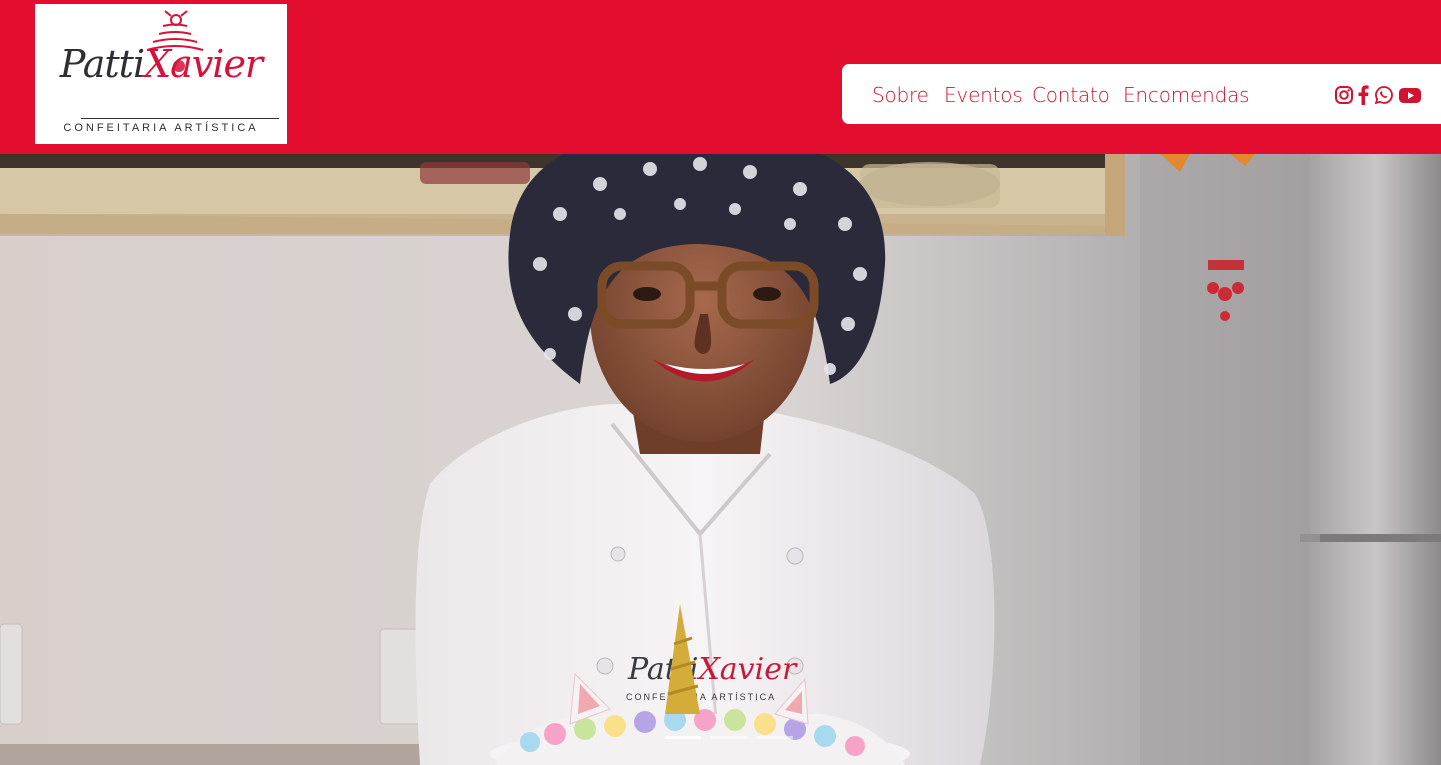  What do you see at coordinates (1384, 95) in the screenshot?
I see `whatsapp-icon` at bounding box center [1384, 95].